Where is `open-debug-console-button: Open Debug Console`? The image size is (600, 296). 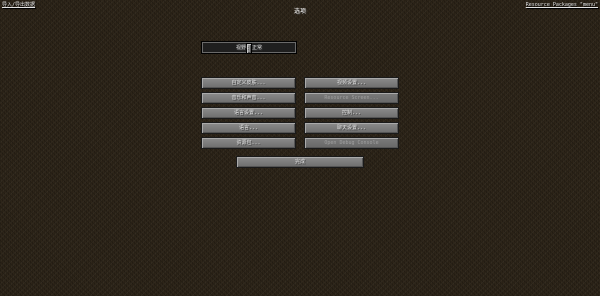 open-debug-console-button: Open Debug Console is located at coordinates (351, 143).